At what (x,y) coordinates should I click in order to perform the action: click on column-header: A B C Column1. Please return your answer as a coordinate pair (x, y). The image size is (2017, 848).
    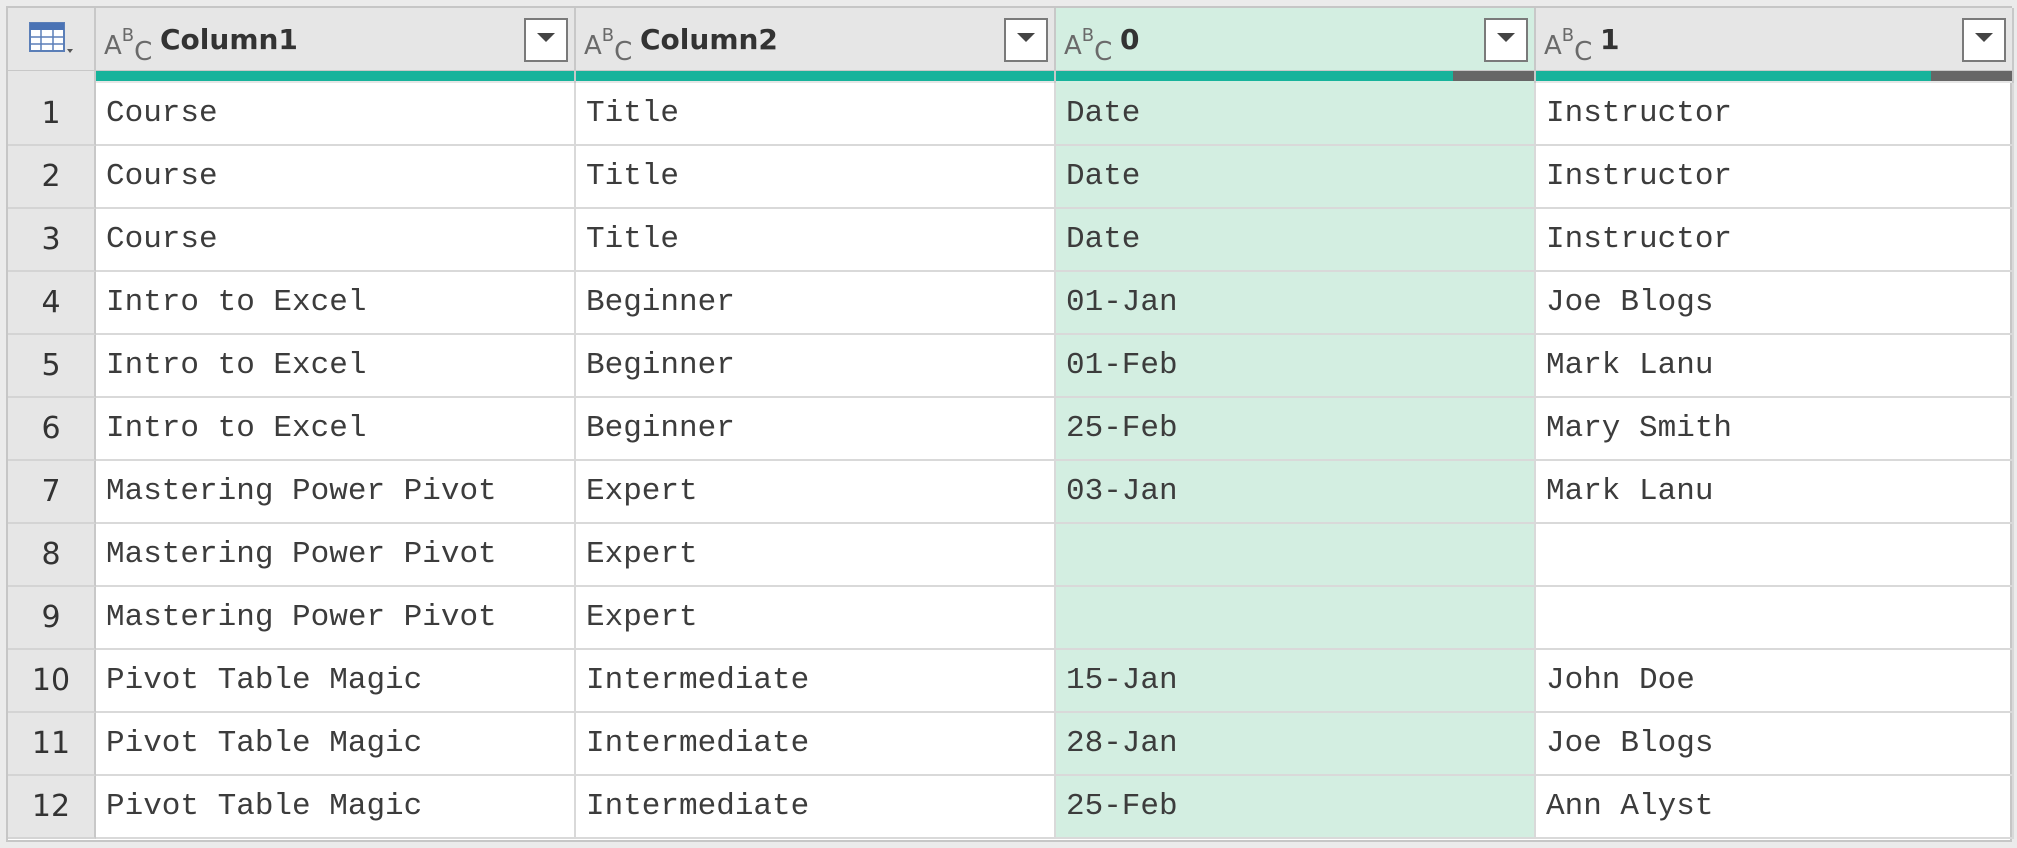
    Looking at the image, I should click on (336, 39).